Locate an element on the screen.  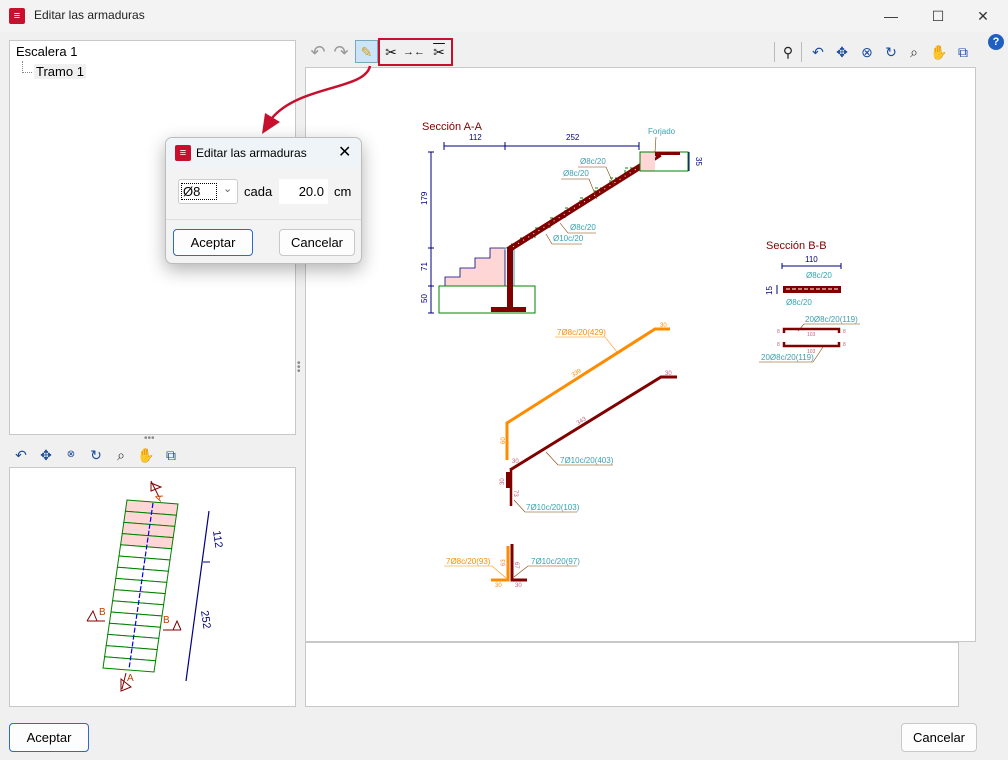
plan-dimension-line is located at coordinates (197, 596).